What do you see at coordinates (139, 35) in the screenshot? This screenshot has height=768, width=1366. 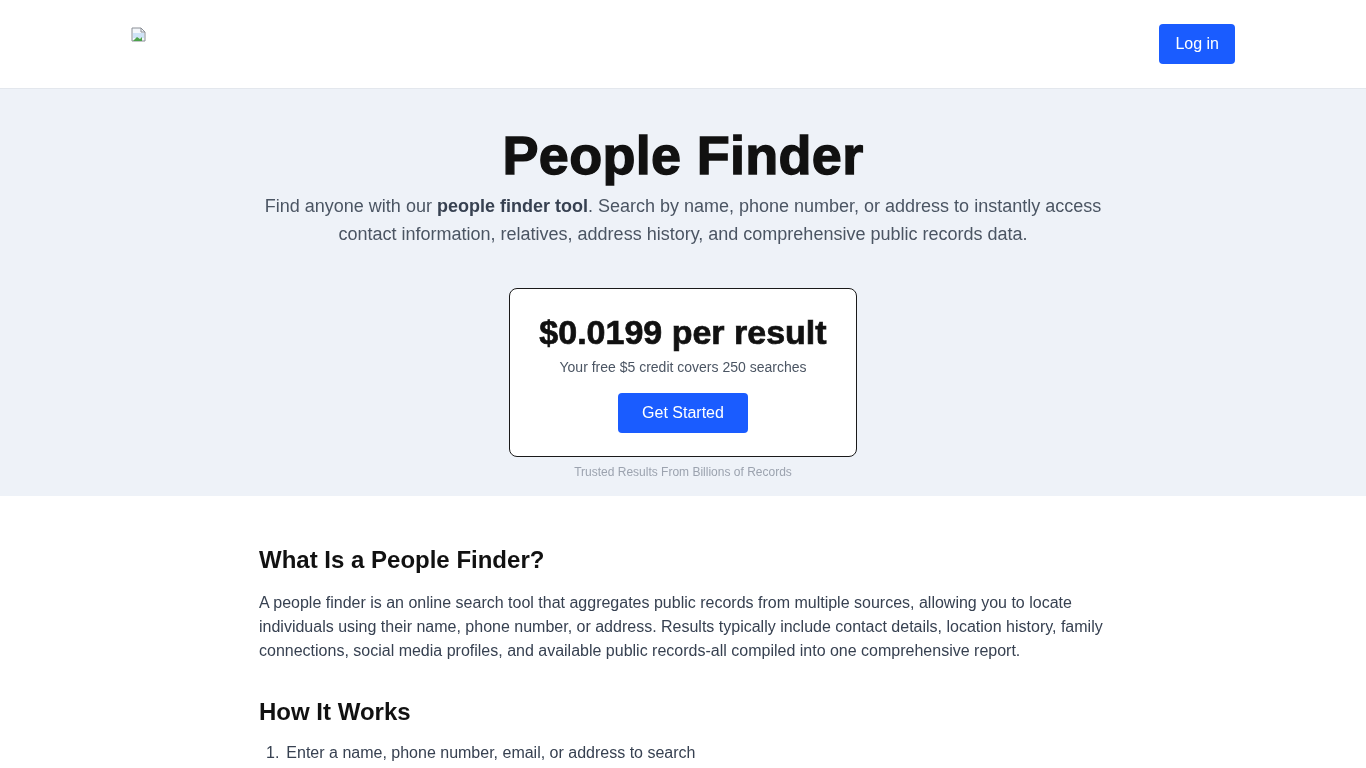 I see `broken-image-icon` at bounding box center [139, 35].